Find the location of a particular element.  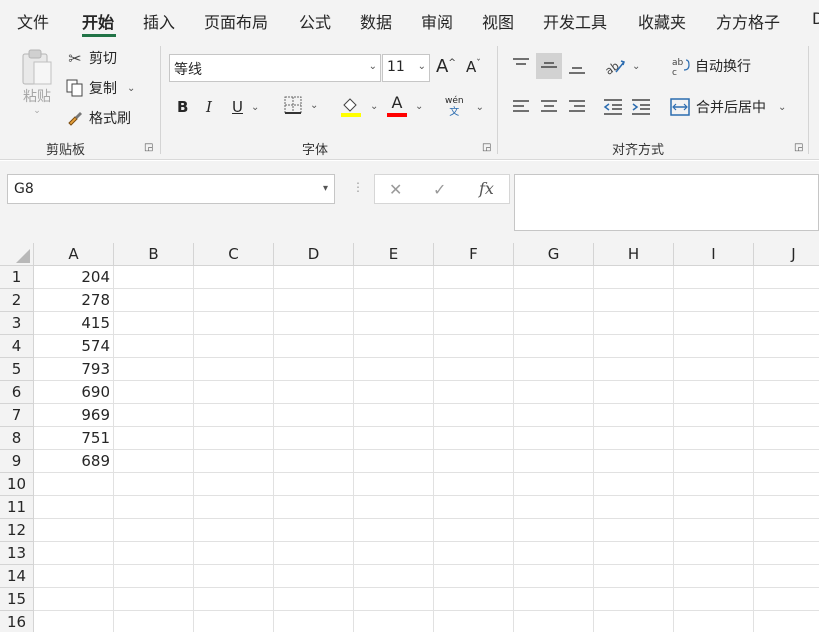

bold-button: B is located at coordinates (182, 107).